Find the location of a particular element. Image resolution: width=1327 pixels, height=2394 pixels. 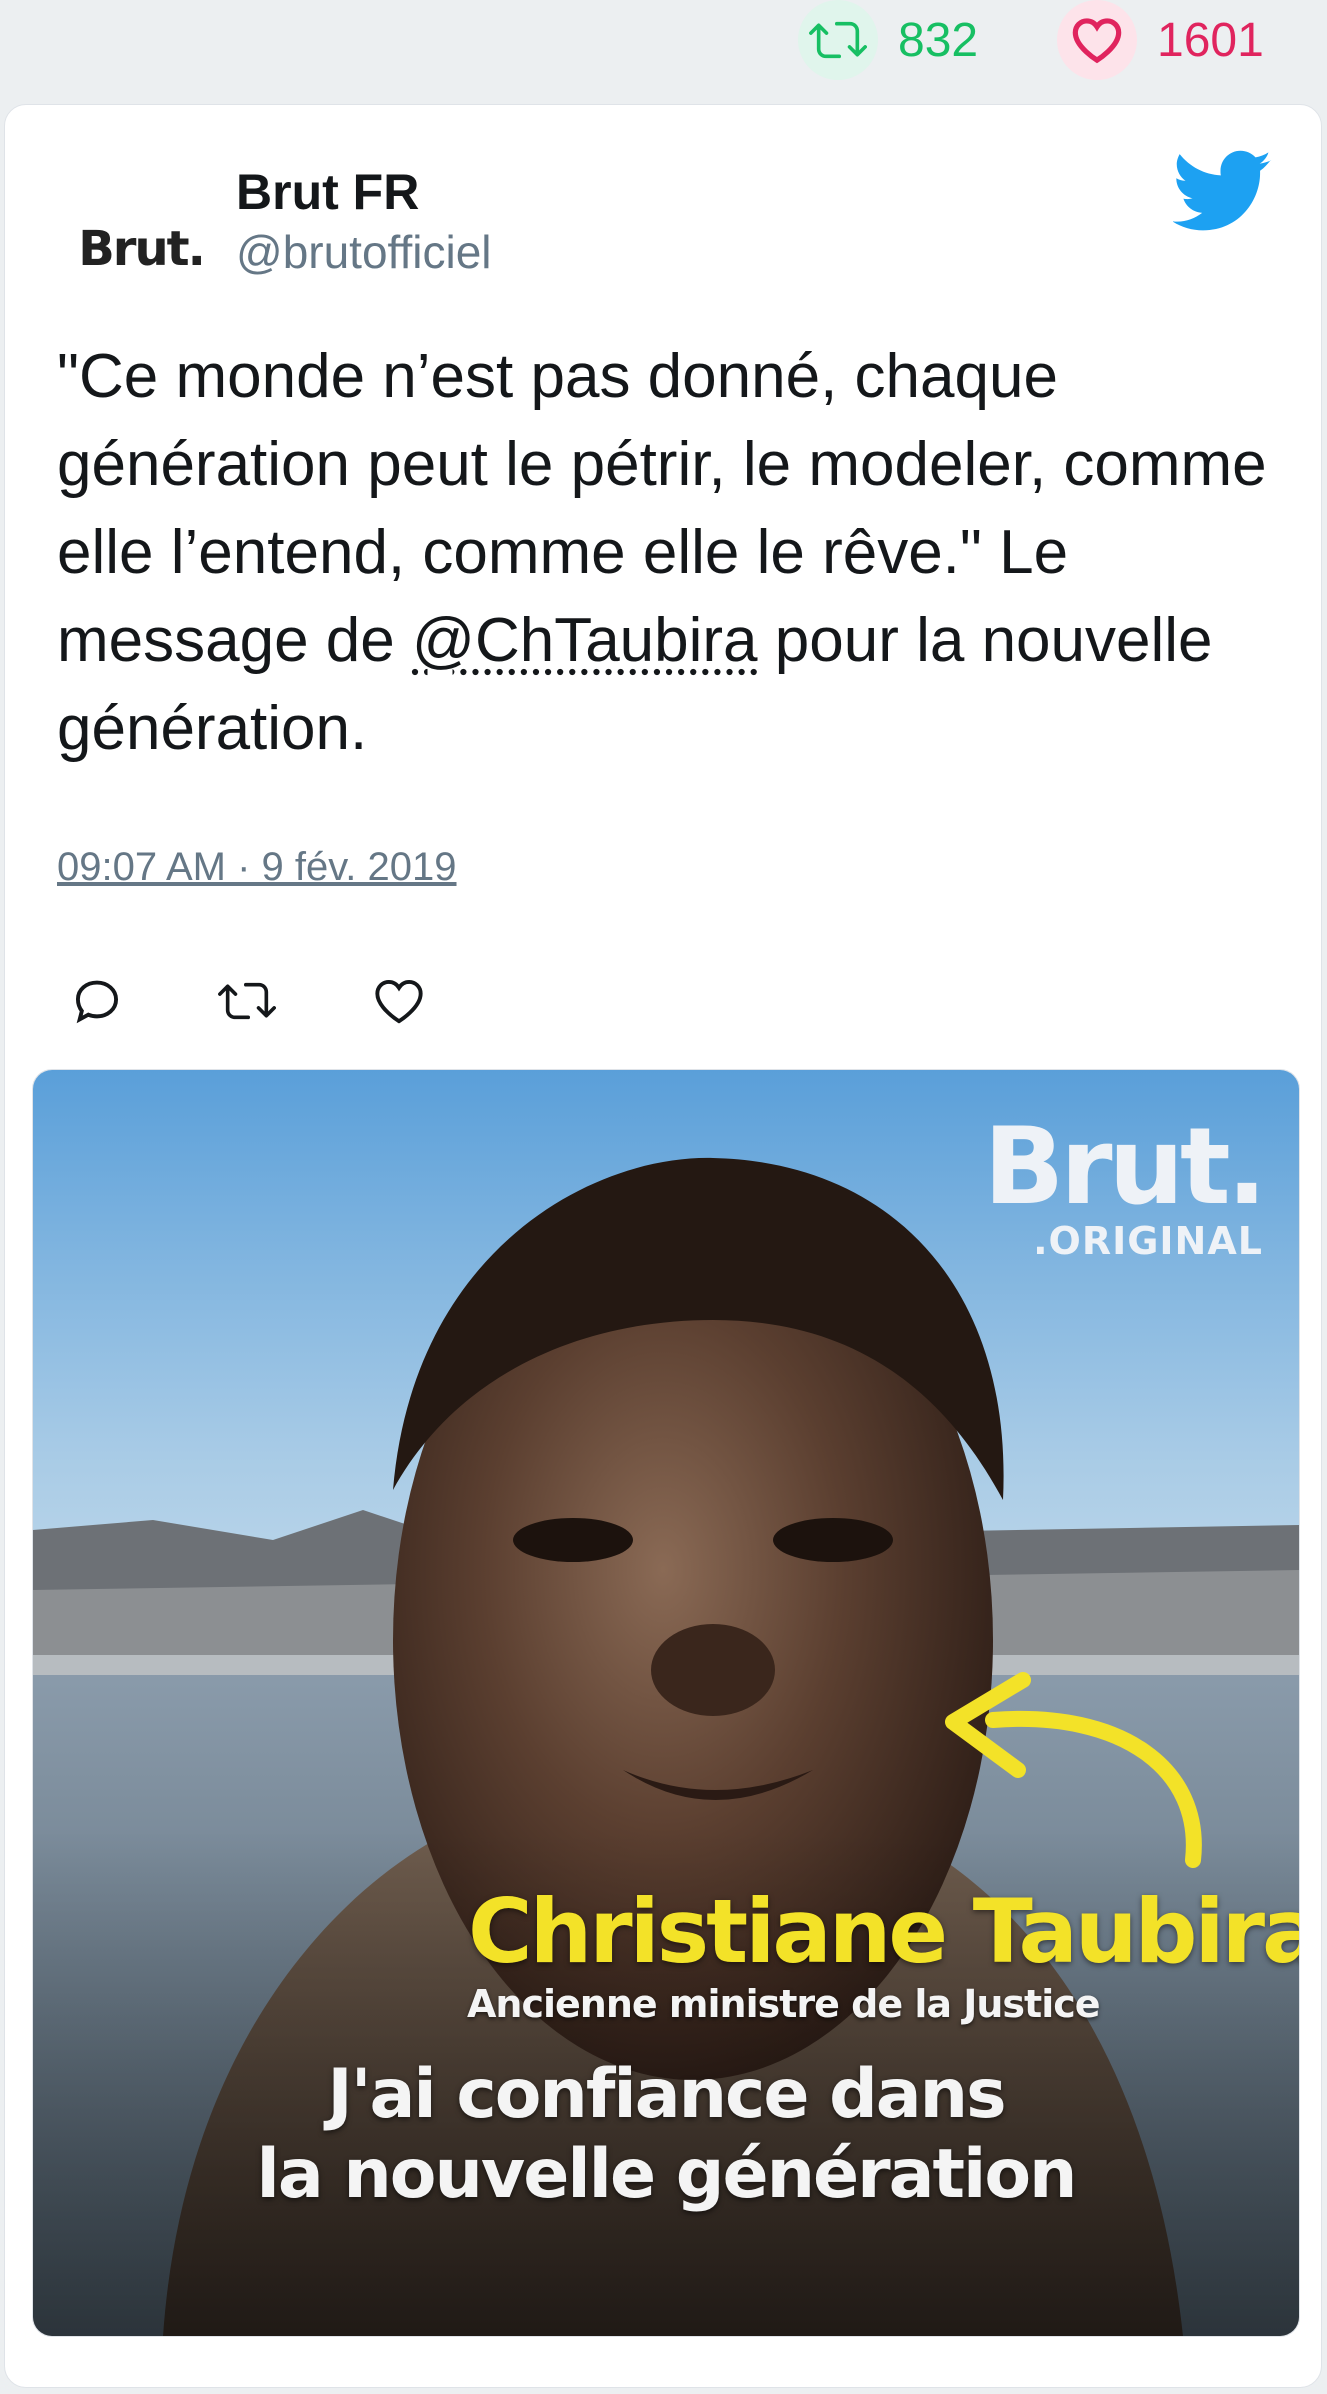

reply-button is located at coordinates (97, 1001).